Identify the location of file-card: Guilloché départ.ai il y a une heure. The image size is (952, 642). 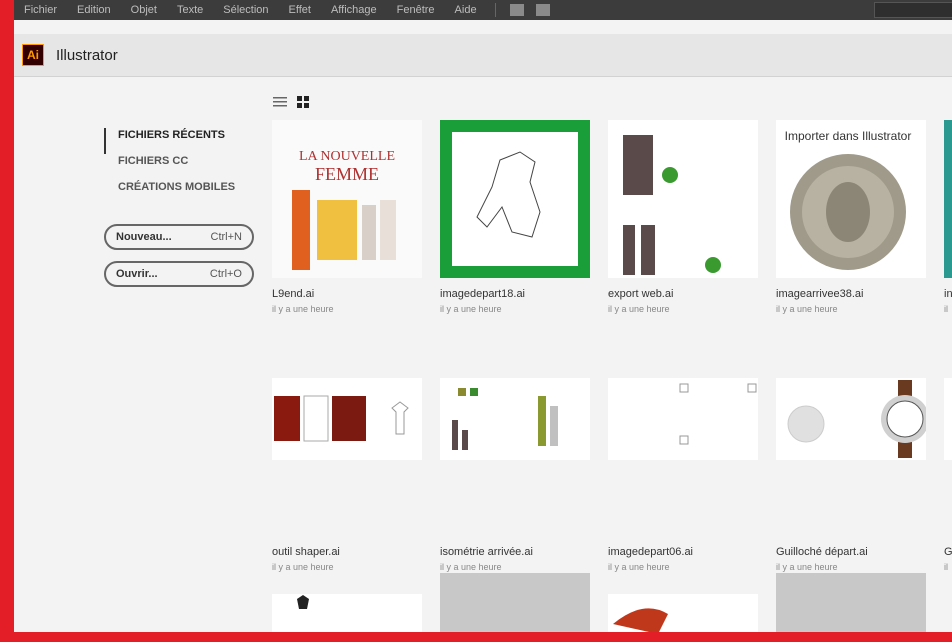
(856, 475).